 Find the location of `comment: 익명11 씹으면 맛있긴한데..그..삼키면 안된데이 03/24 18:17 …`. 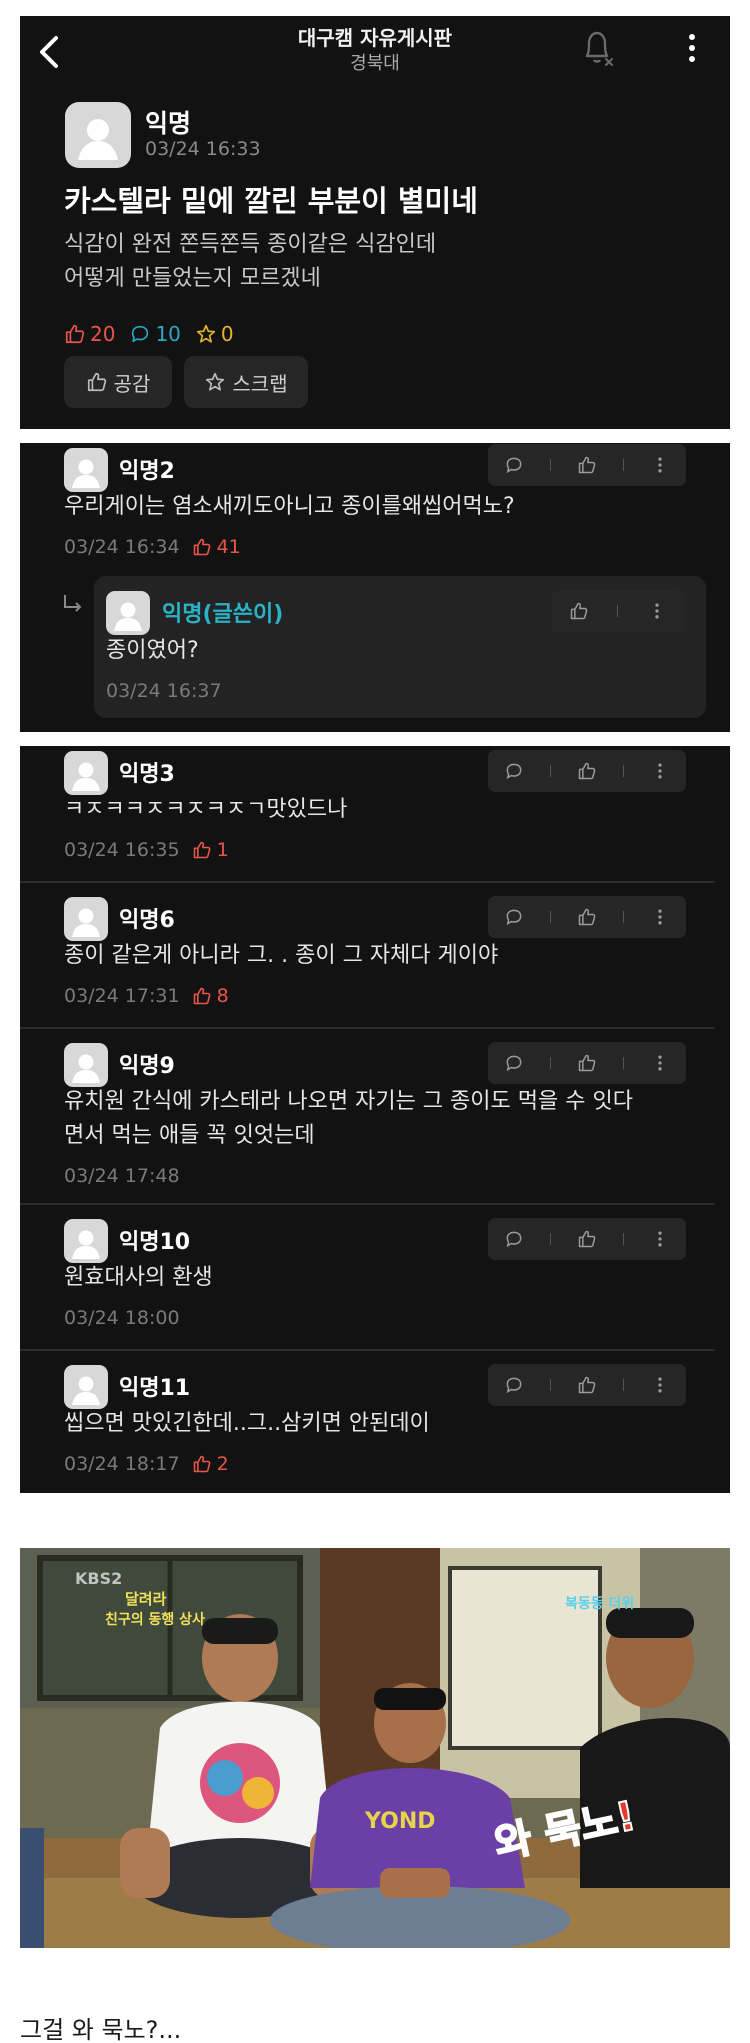

comment: 익명11 씹으면 맛있긴한데..그..삼키면 안된데이 03/24 18:17 … is located at coordinates (375, 1427).